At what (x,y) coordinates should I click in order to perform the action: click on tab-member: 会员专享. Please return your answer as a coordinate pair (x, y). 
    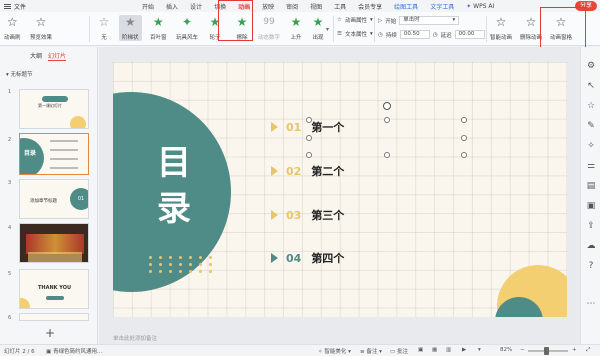
    Looking at the image, I should click on (370, 6).